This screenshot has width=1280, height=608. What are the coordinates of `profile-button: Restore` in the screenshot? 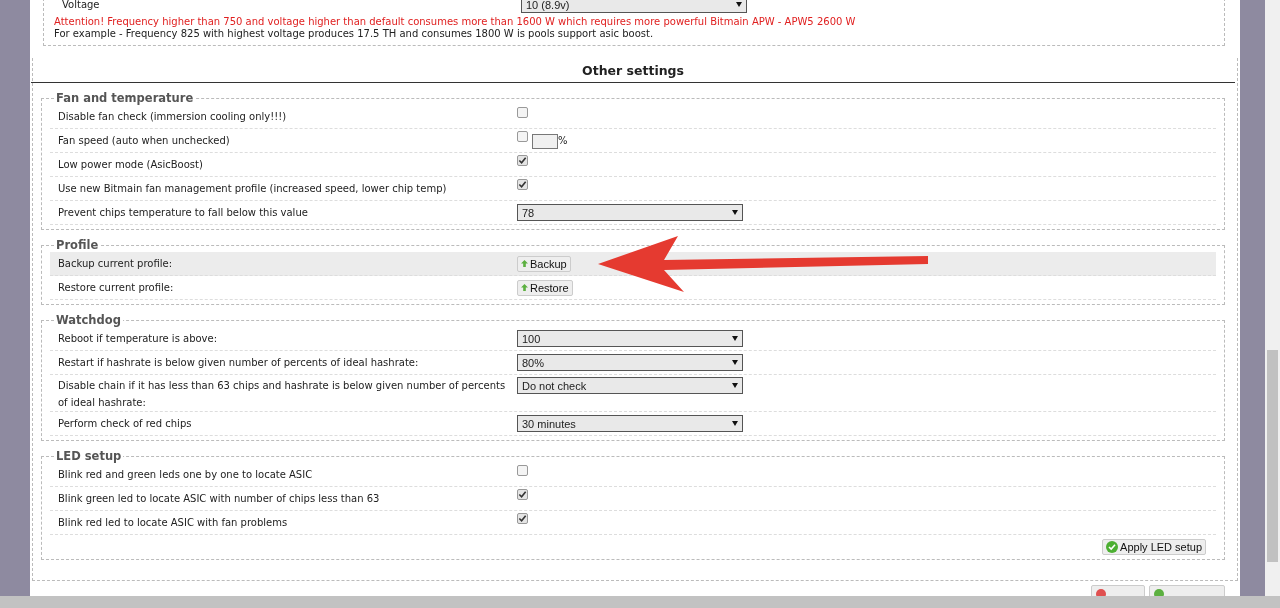 It's located at (545, 287).